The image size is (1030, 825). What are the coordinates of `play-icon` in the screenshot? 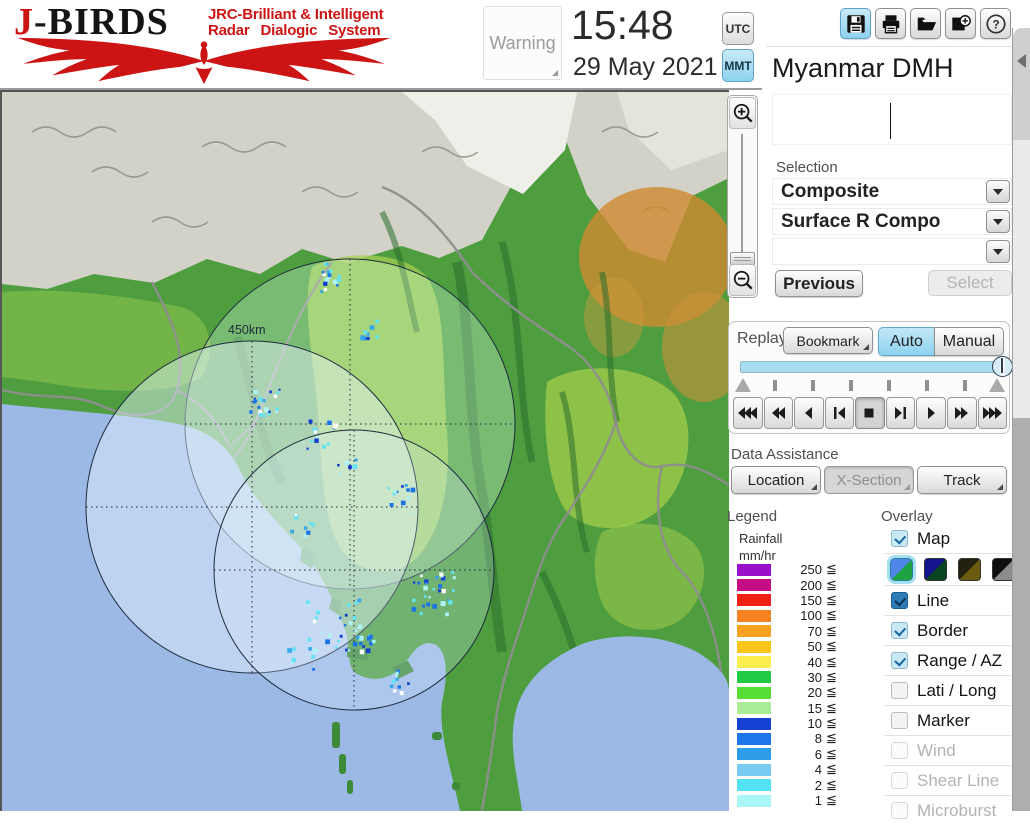 It's located at (931, 413).